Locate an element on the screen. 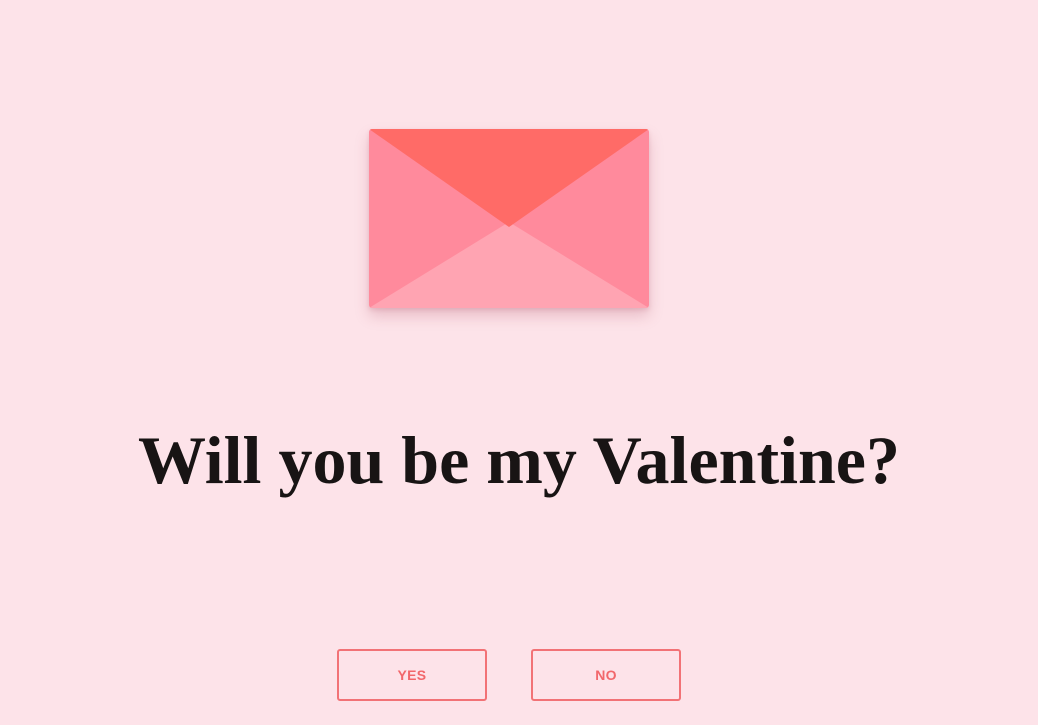 The height and width of the screenshot is (725, 1038). yes-button: YES is located at coordinates (412, 675).